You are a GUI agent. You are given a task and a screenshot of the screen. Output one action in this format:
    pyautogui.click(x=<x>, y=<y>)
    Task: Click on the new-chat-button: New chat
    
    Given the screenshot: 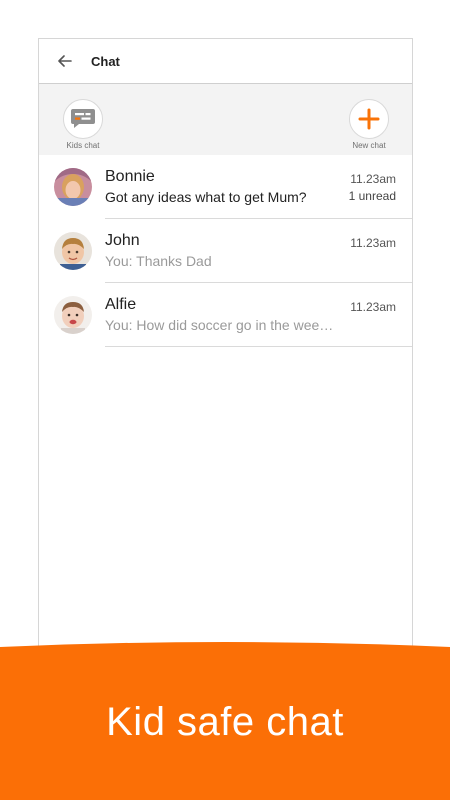 What is the action you would take?
    pyautogui.click(x=369, y=124)
    